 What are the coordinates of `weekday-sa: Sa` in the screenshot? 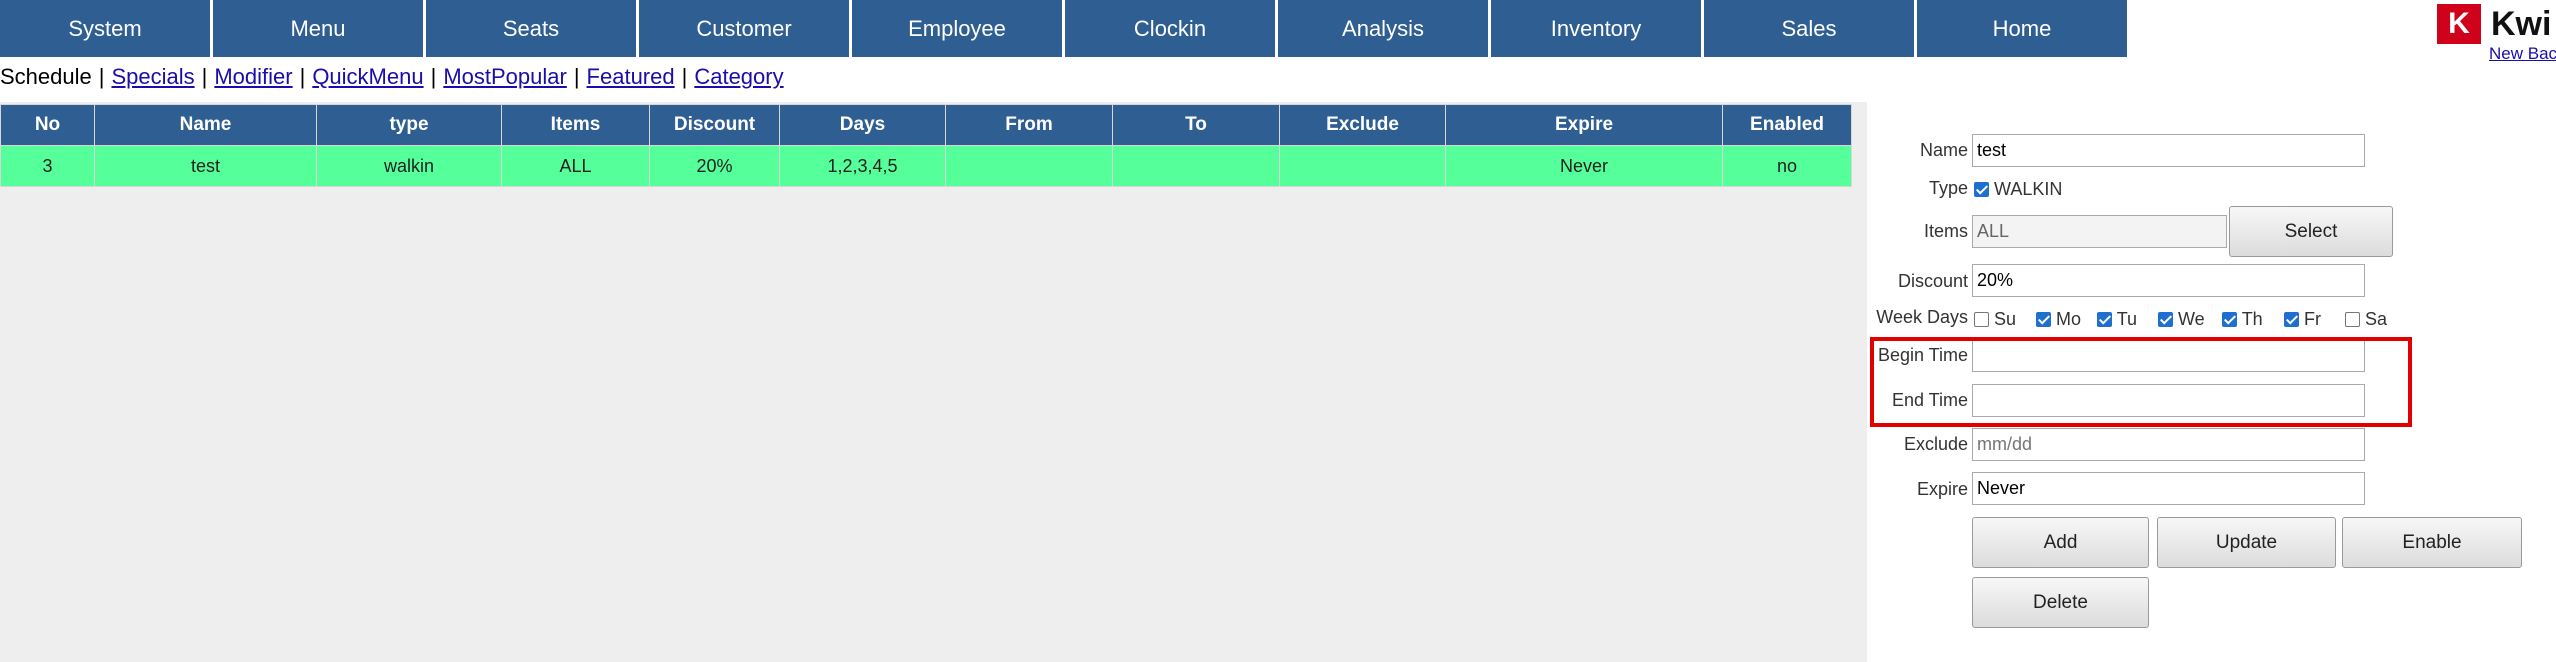 It's located at (2366, 319).